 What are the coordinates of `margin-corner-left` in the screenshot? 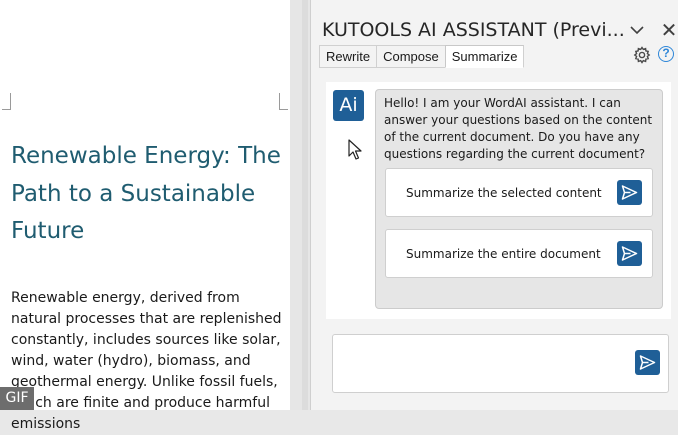 It's located at (6, 101).